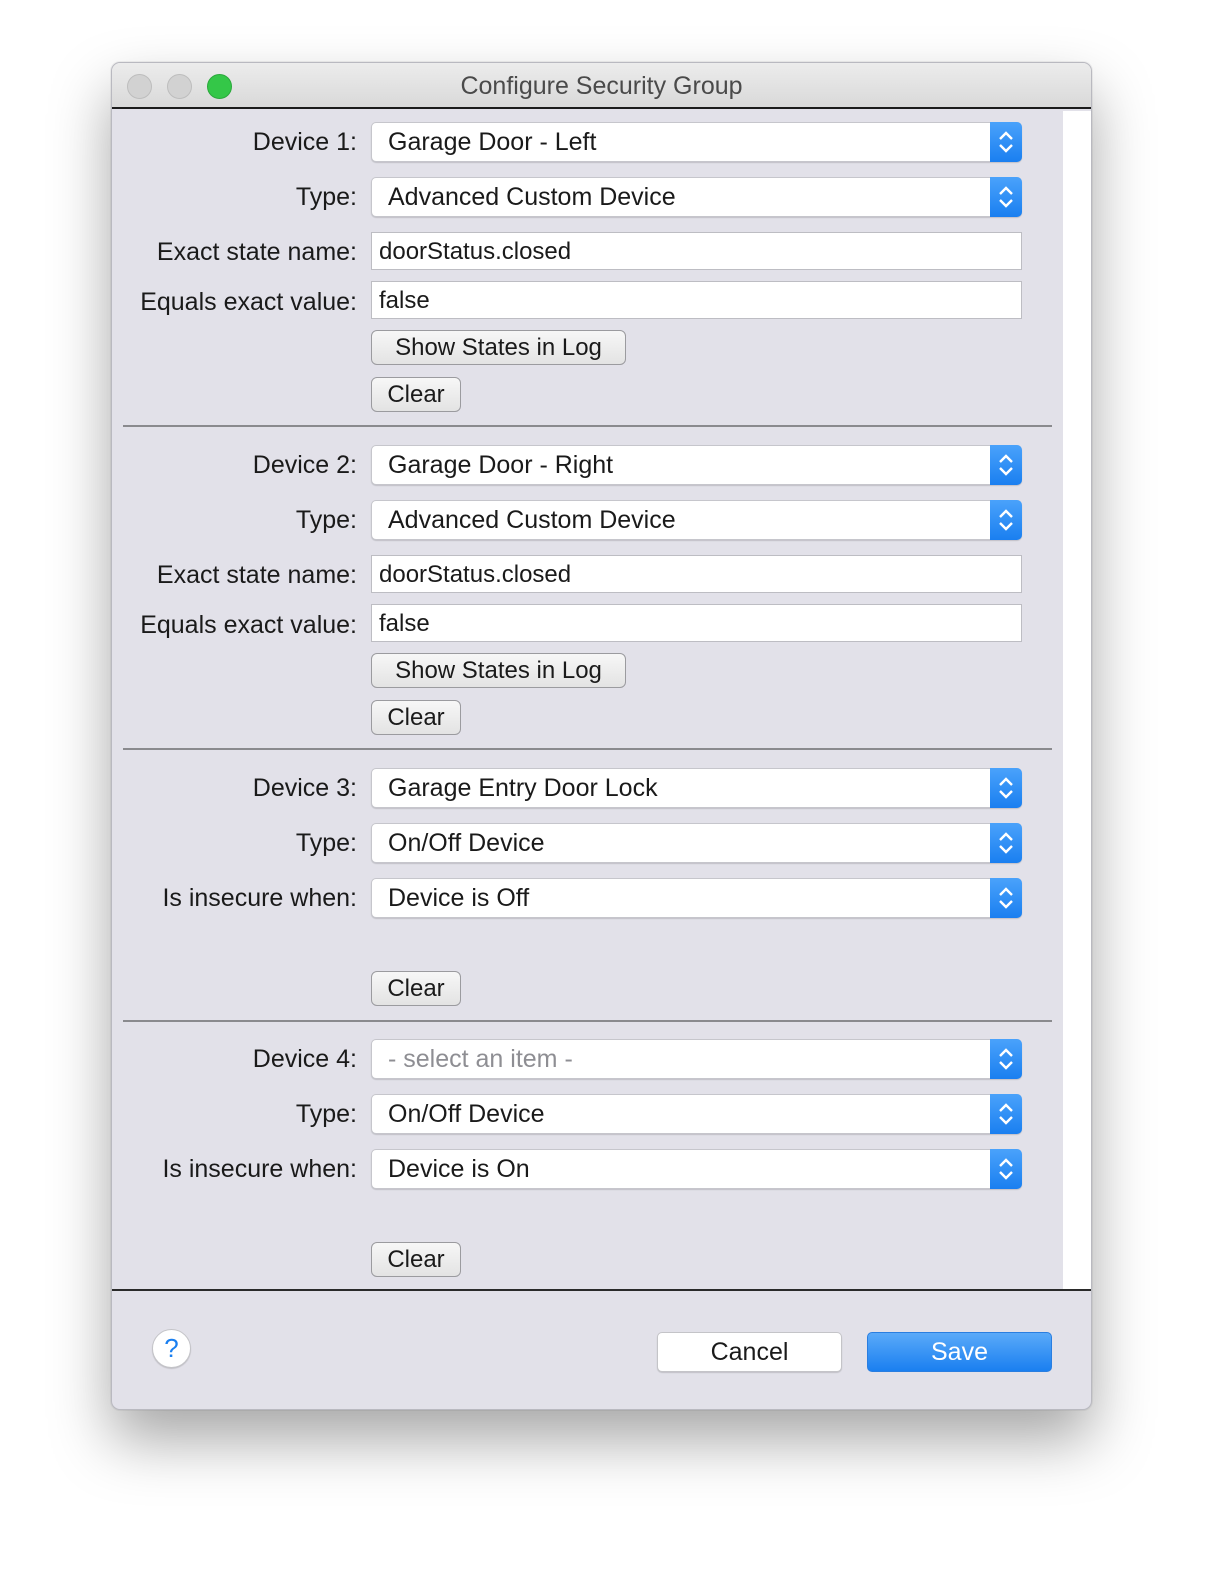  I want to click on device-1-clear-button: Clear, so click(416, 394).